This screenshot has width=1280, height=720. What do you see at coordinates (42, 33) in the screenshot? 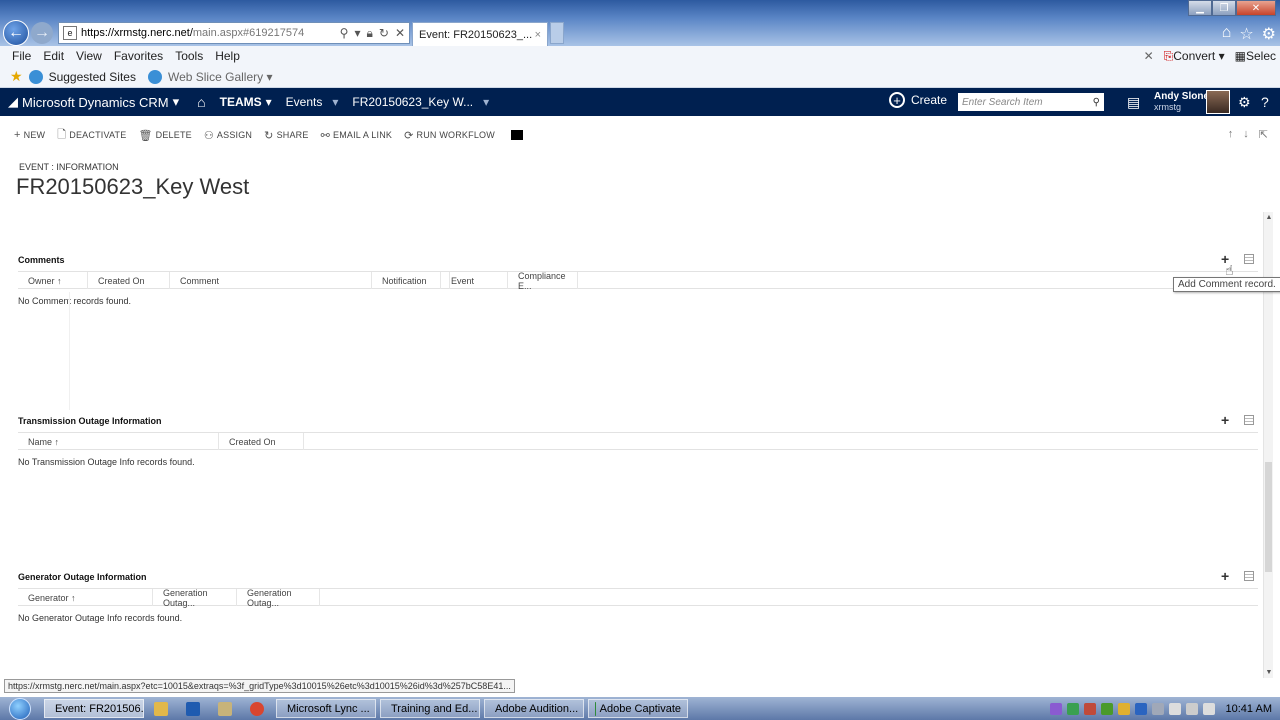
I see `forward-button: →` at bounding box center [42, 33].